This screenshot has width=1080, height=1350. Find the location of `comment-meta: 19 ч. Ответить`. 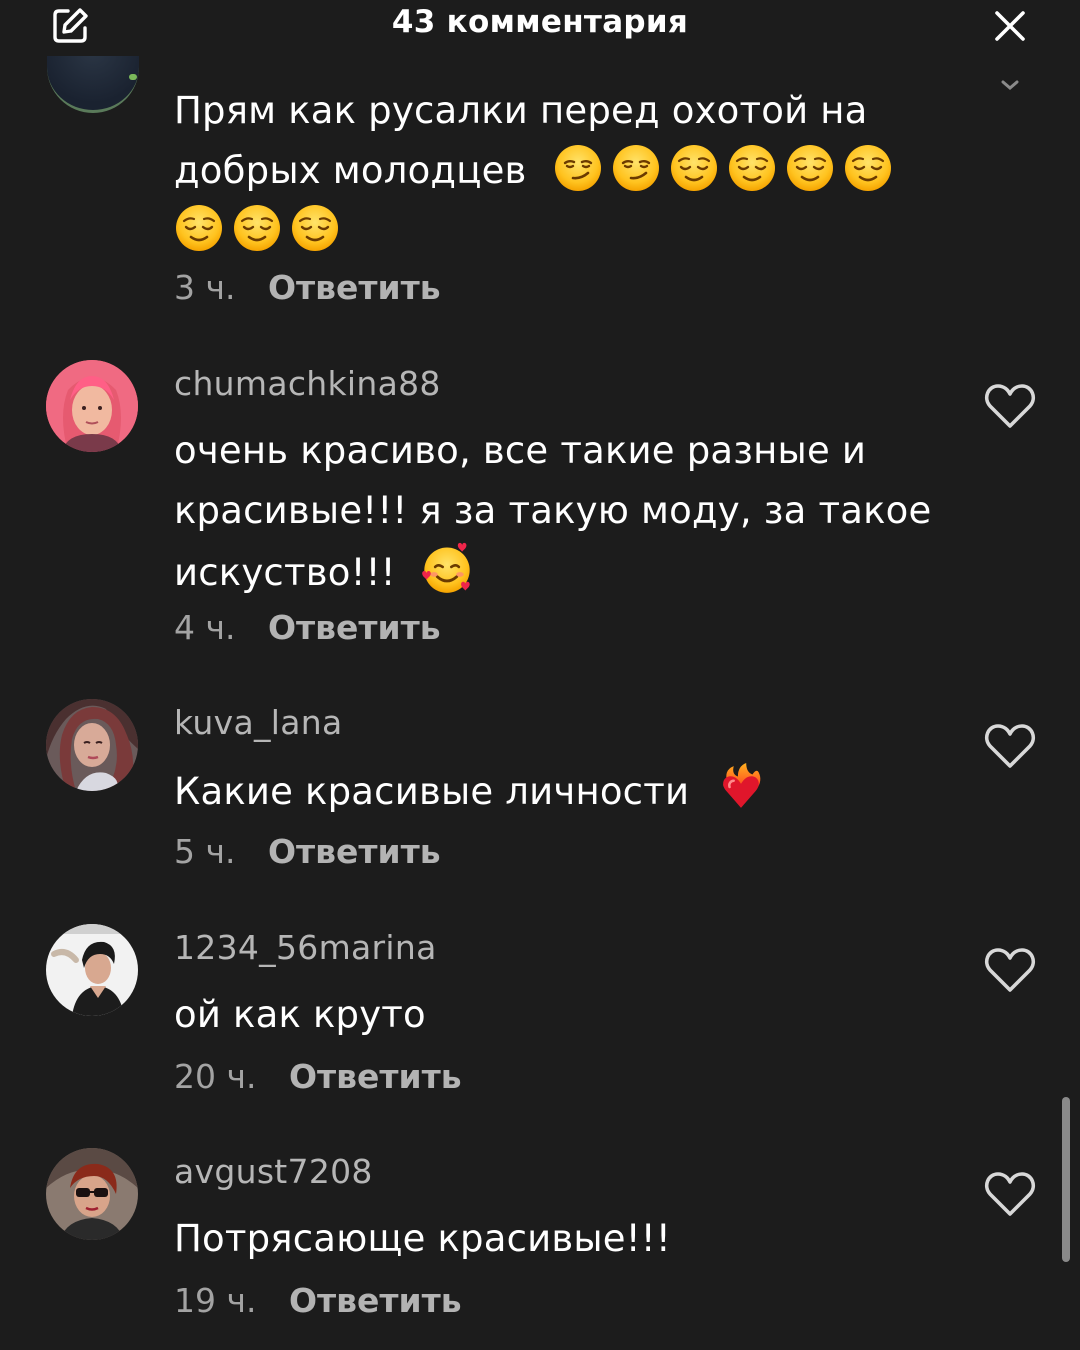

comment-meta: 19 ч. Ответить is located at coordinates (318, 1300).